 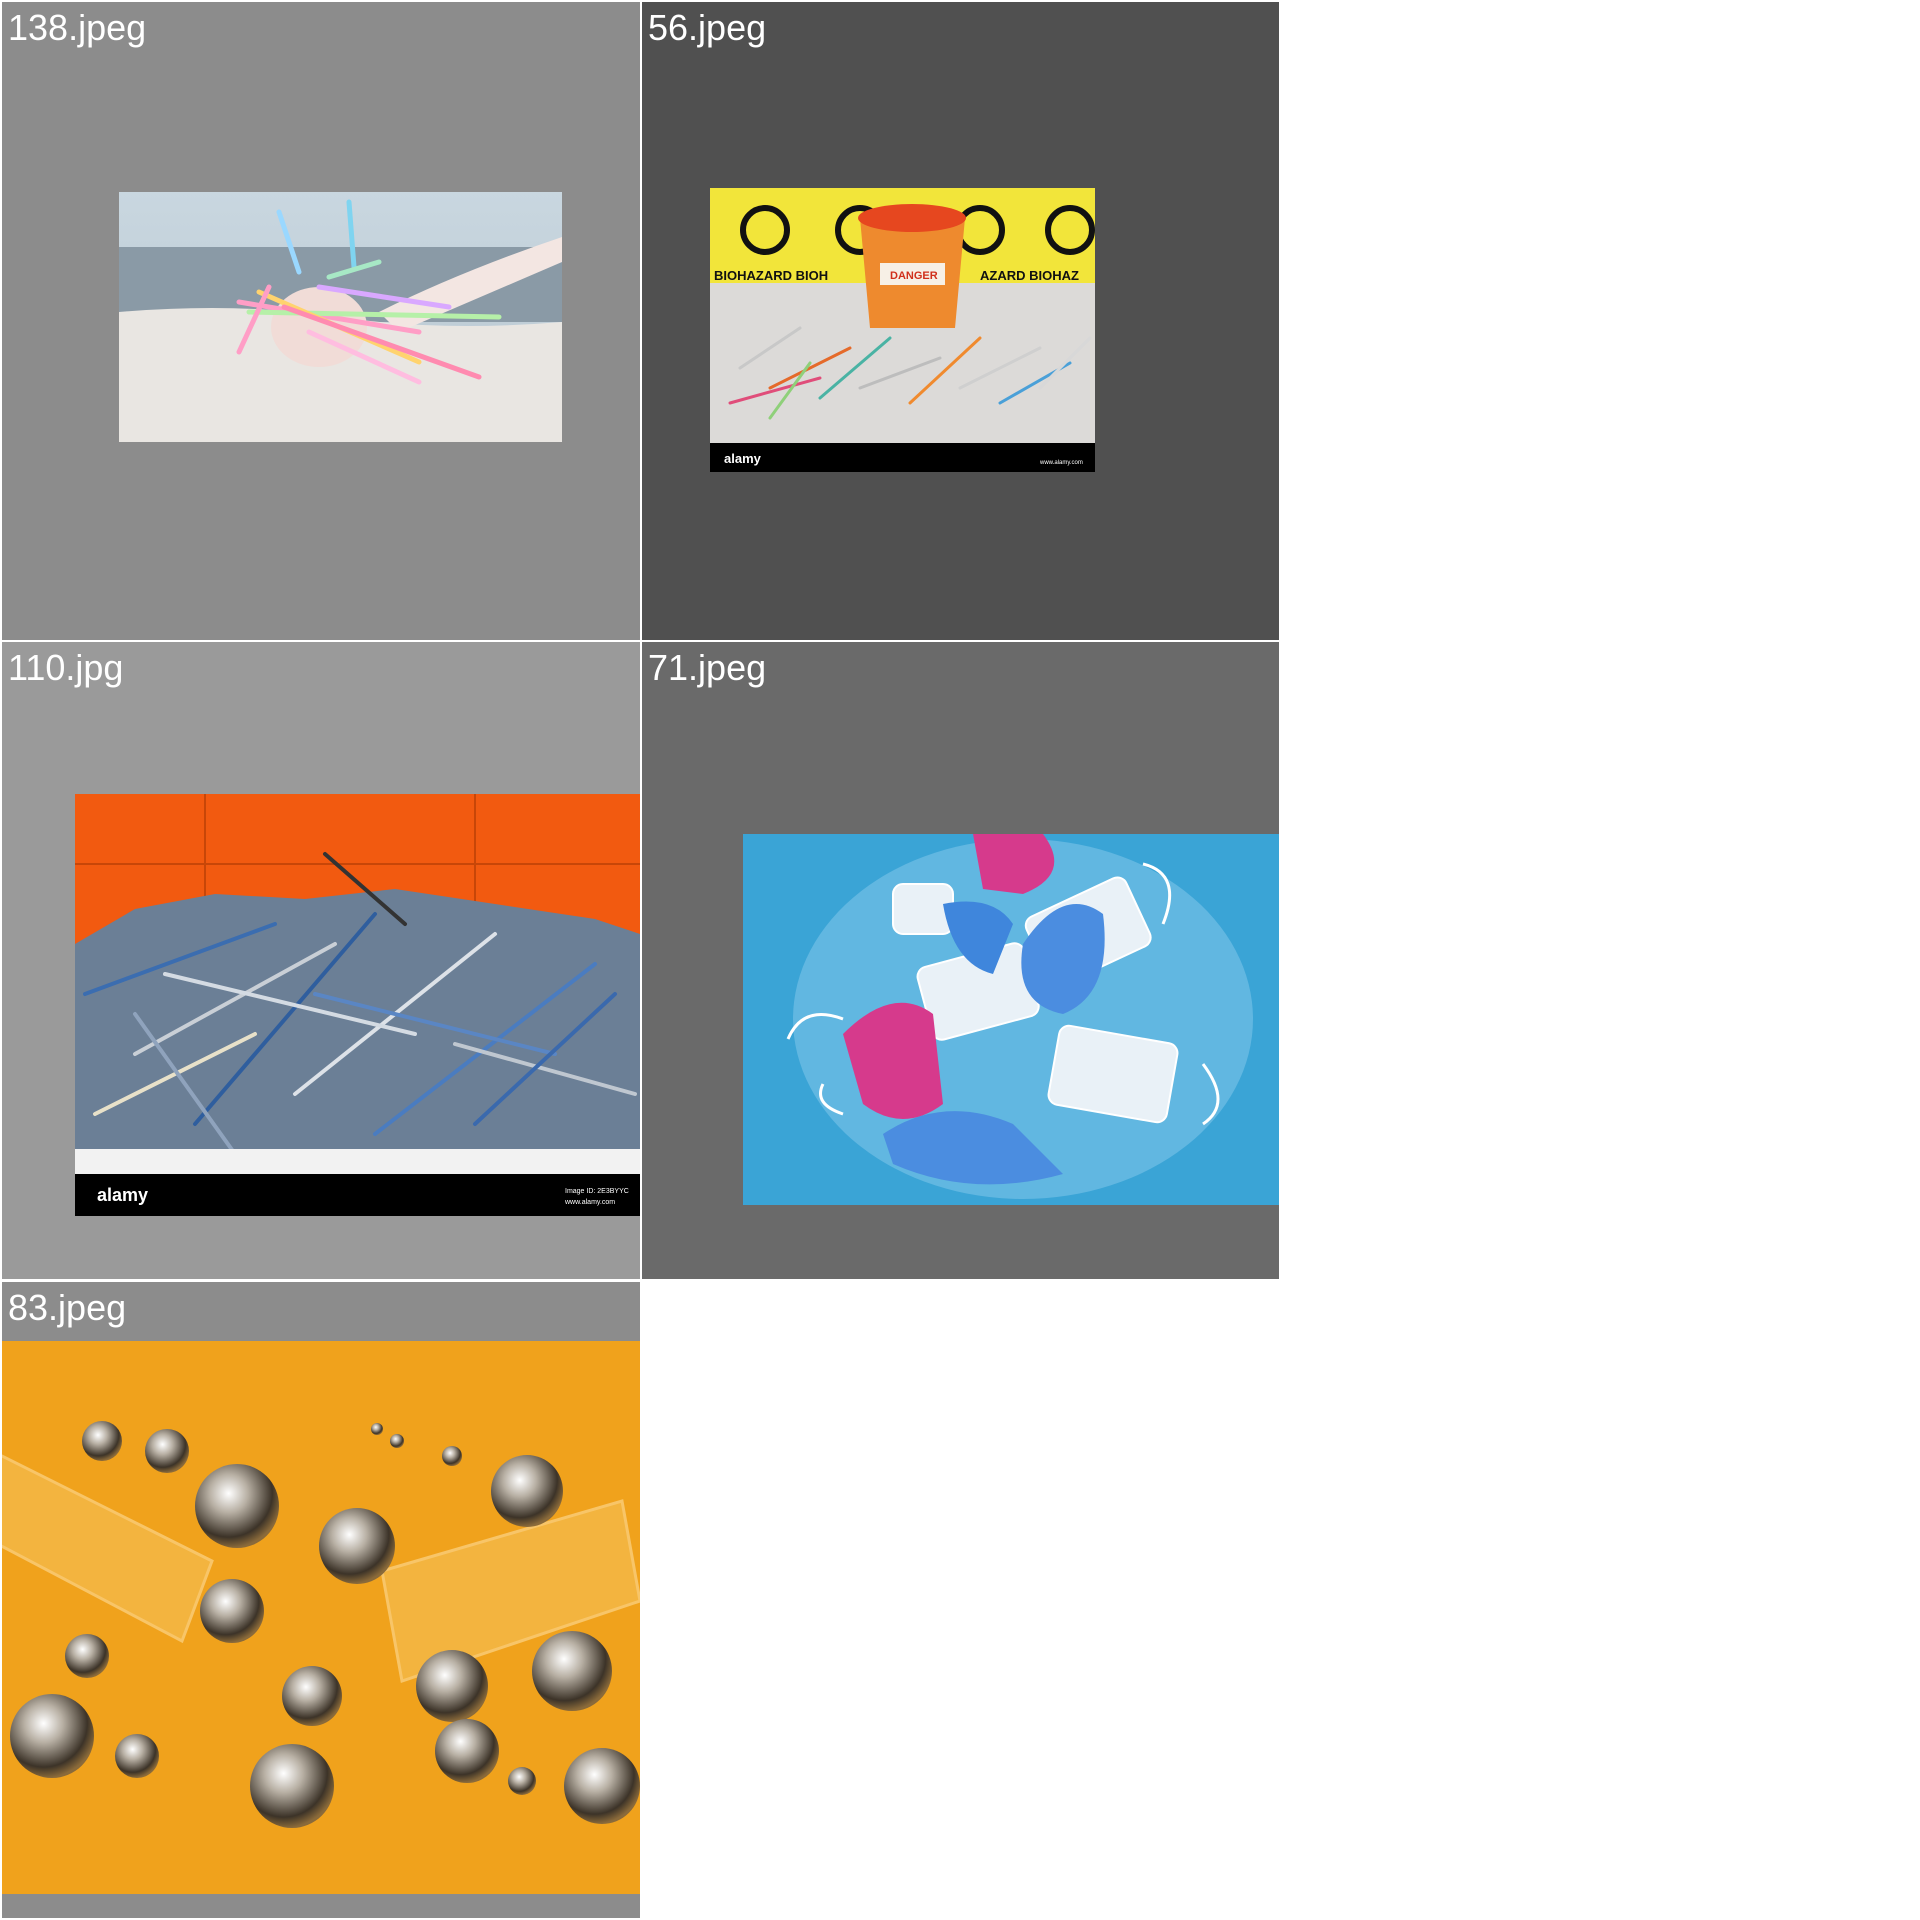 I want to click on image-tile-83: 83.jpeg, so click(x=321, y=1600).